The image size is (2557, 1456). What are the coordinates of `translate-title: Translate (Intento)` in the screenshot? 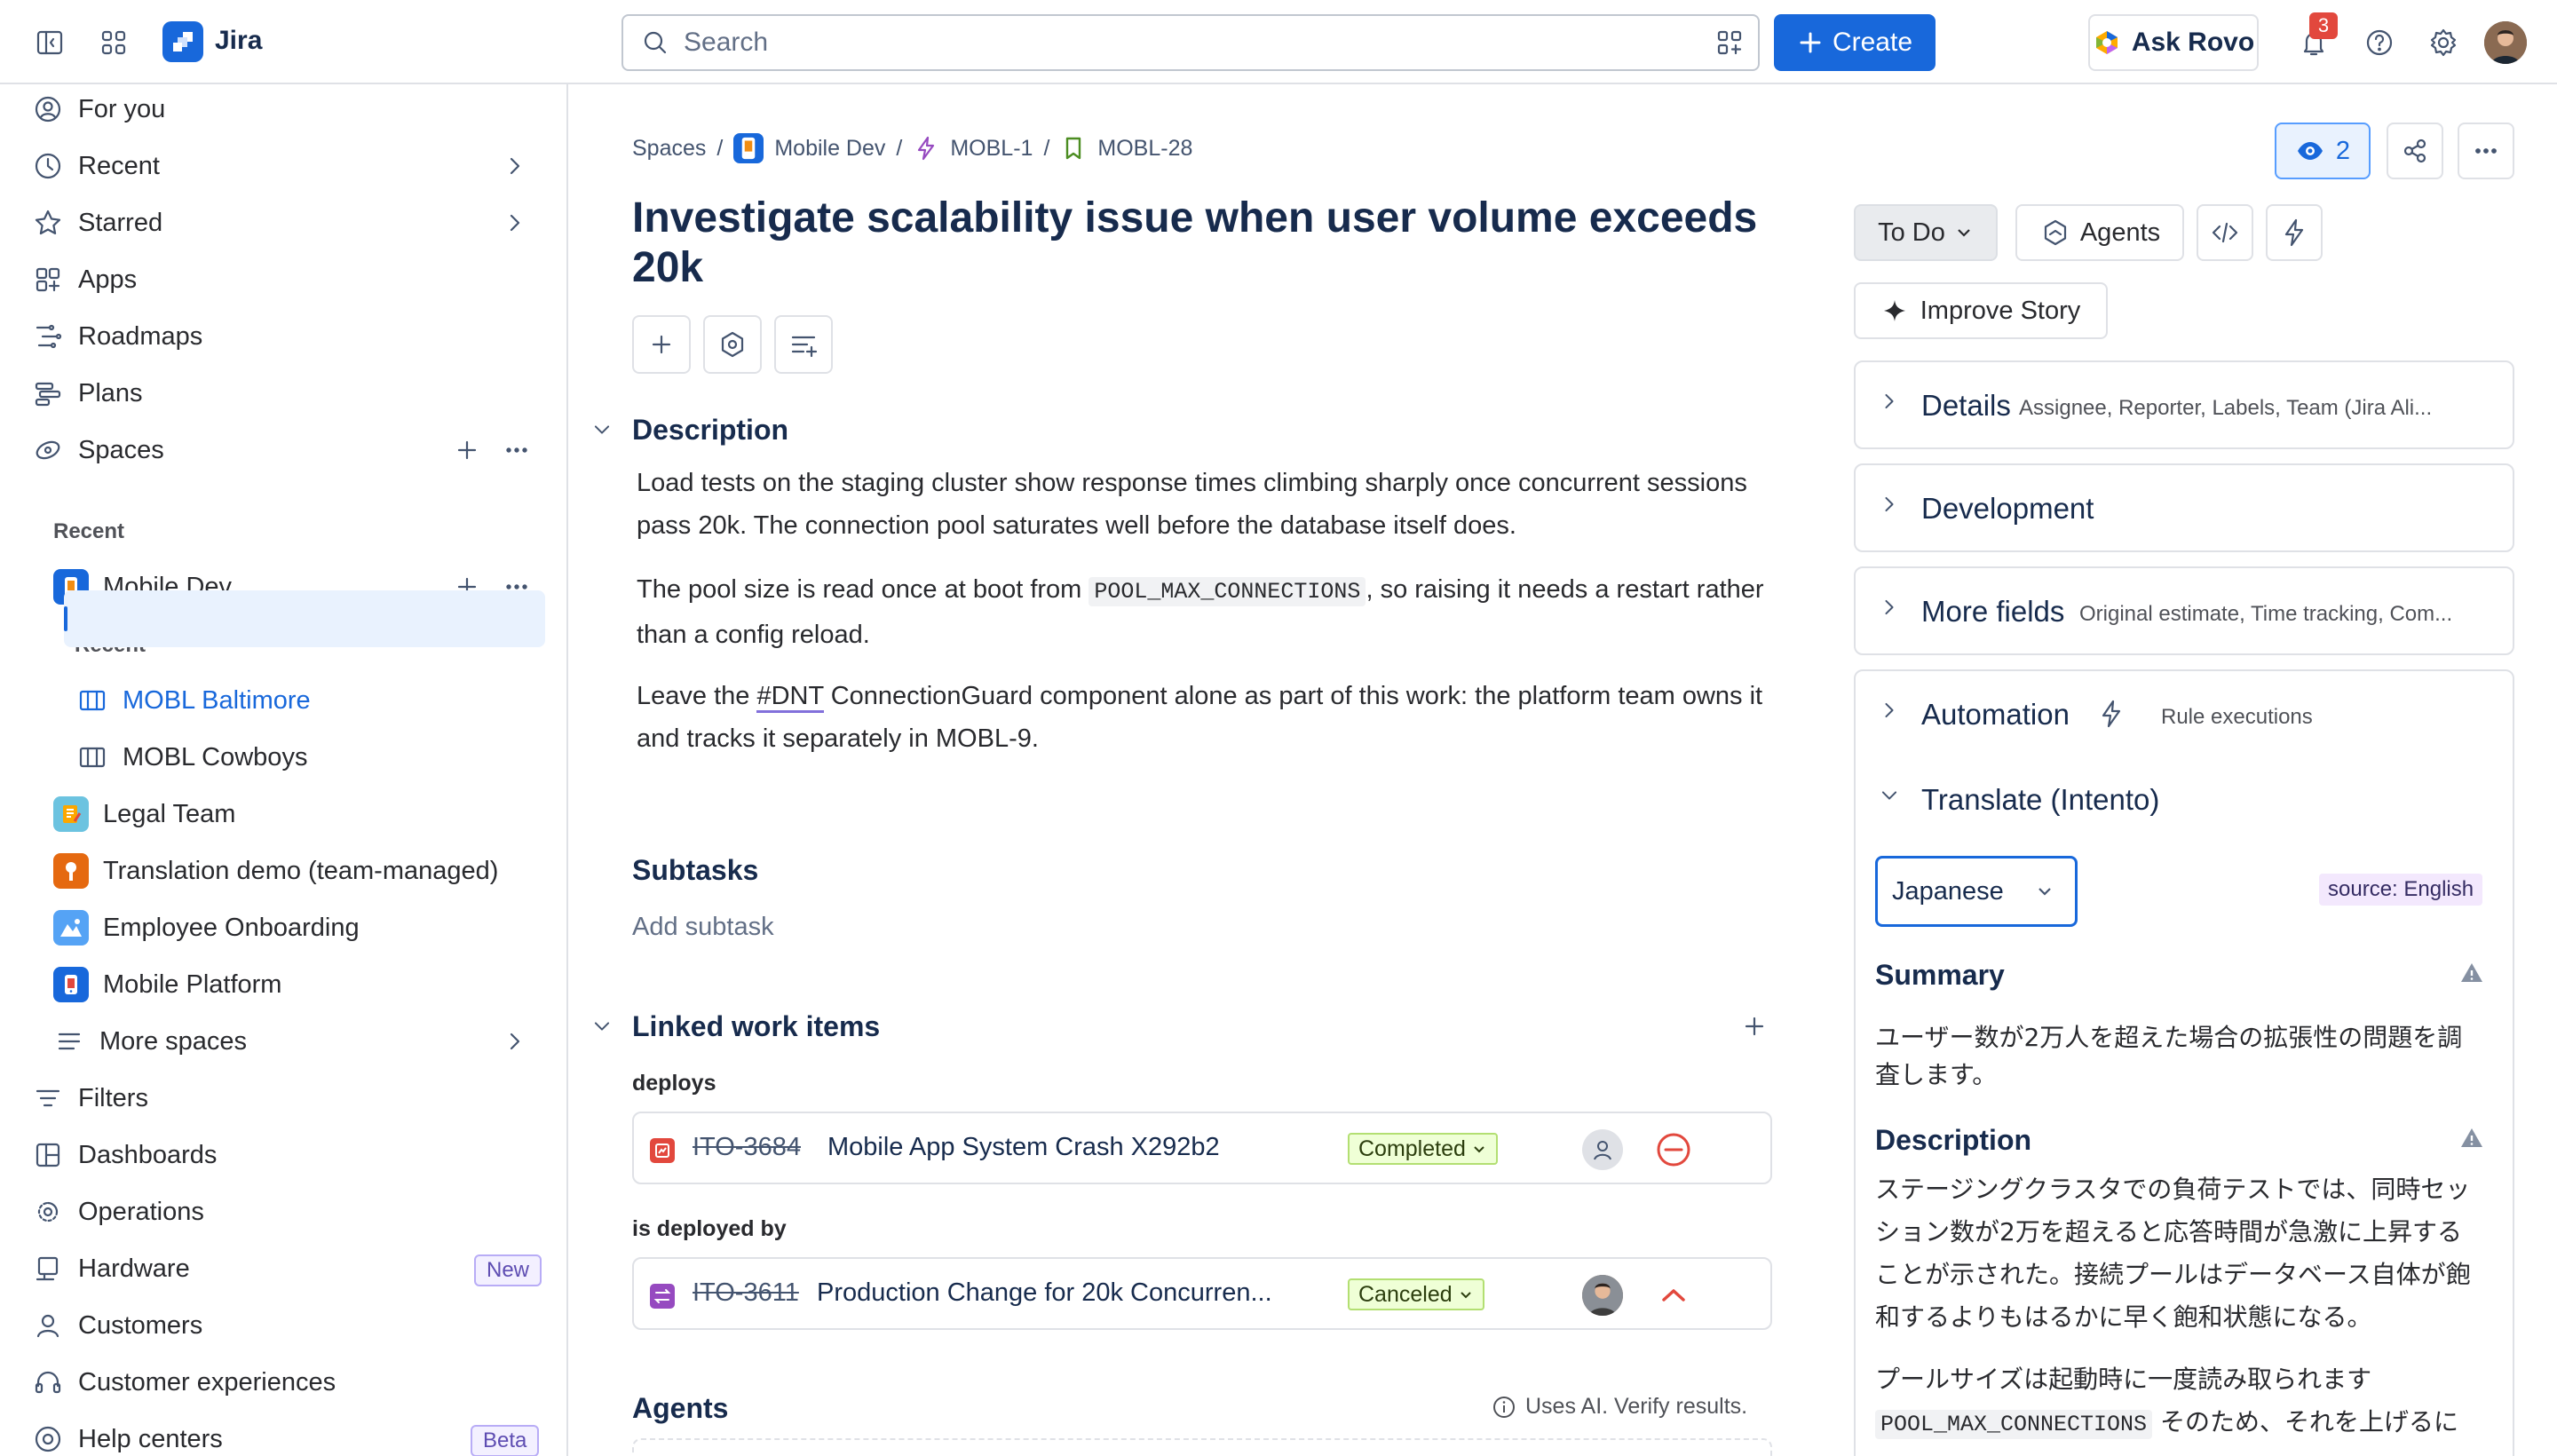 It's located at (2040, 800).